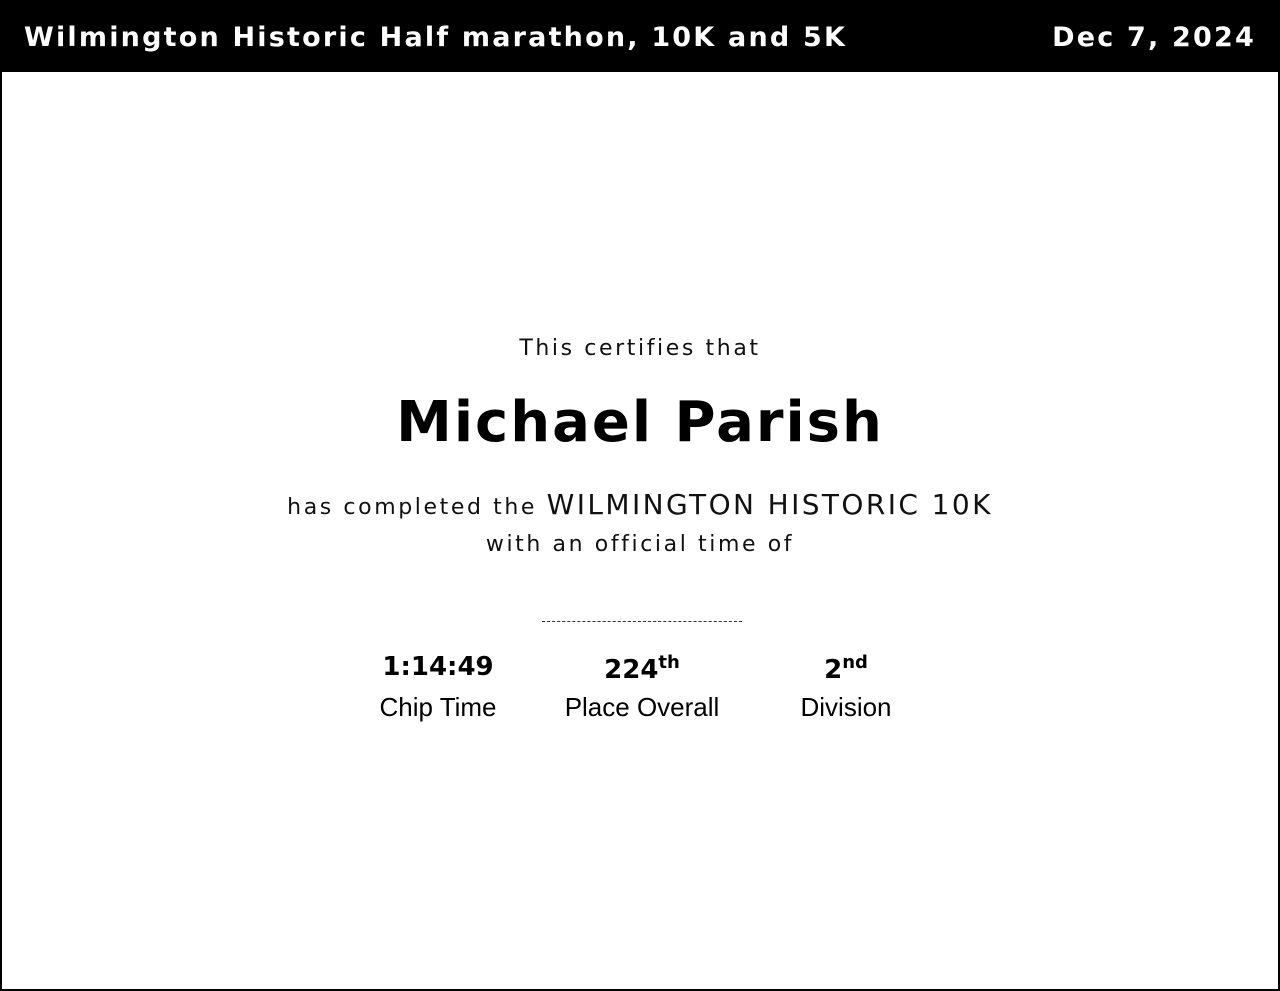  I want to click on division-number: 2, so click(833, 670).